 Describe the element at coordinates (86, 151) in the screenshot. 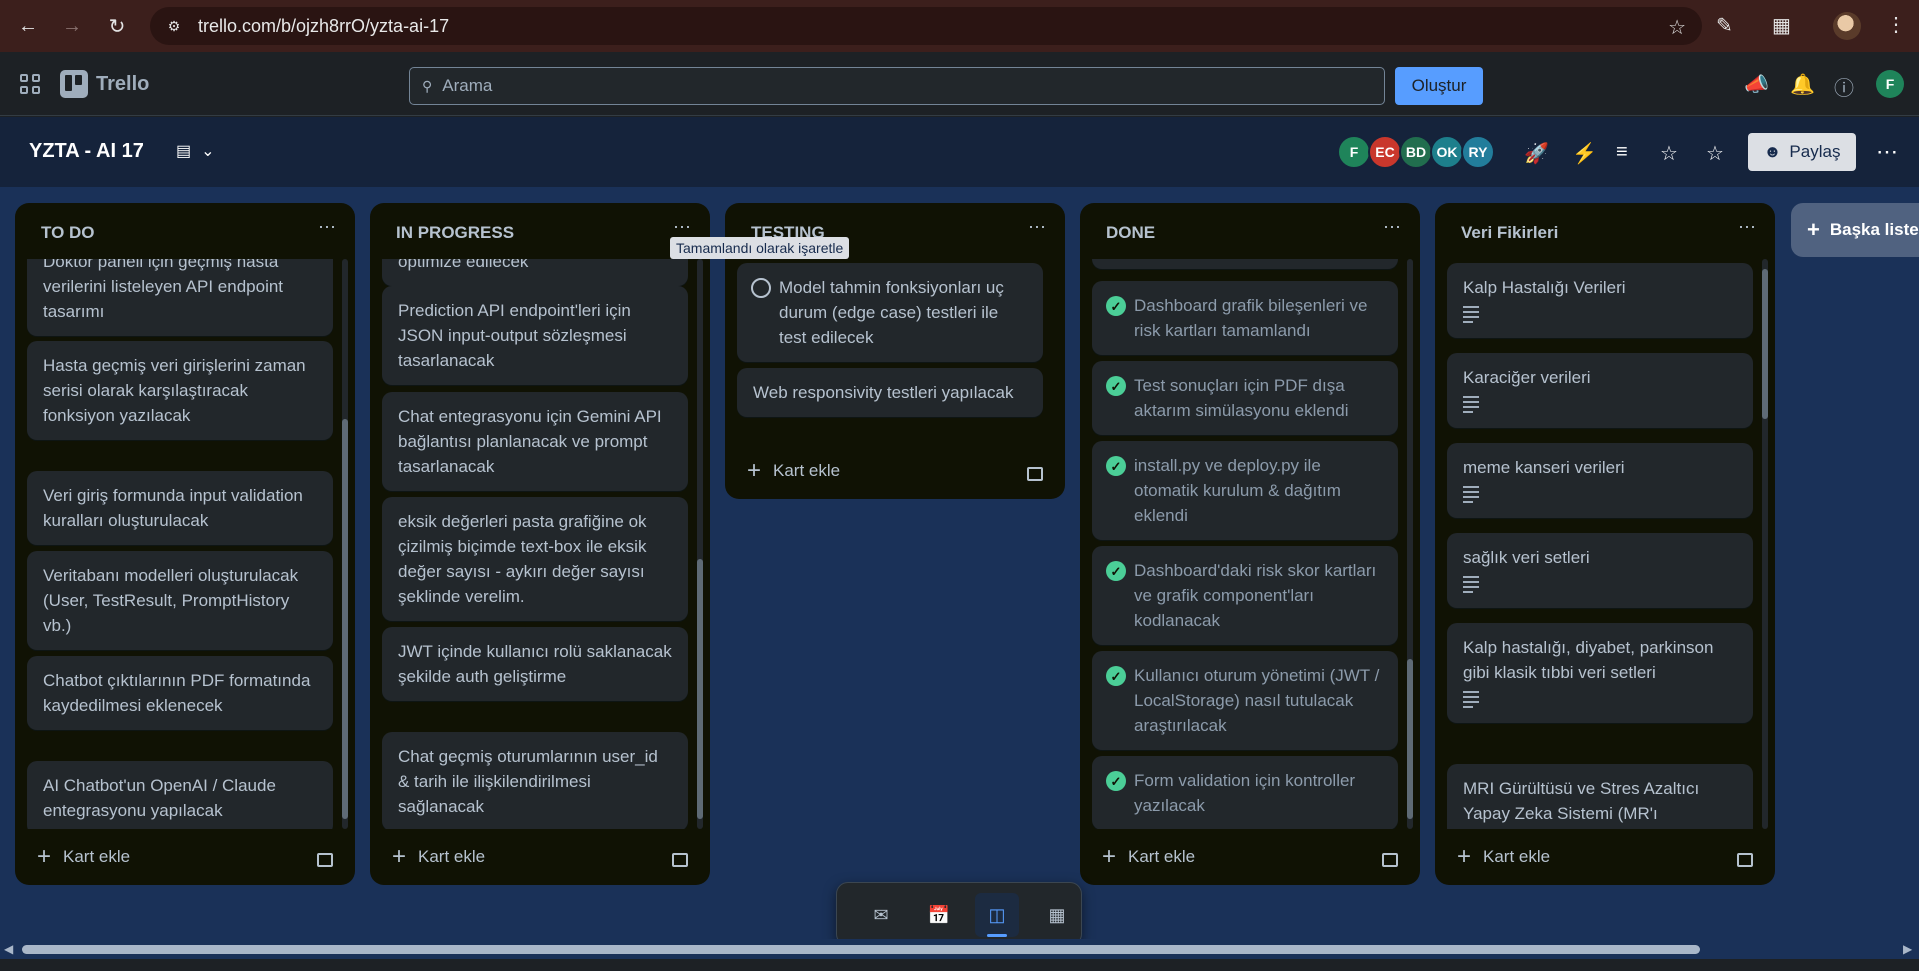

I see `board-title: YZTA - AI 17` at that location.